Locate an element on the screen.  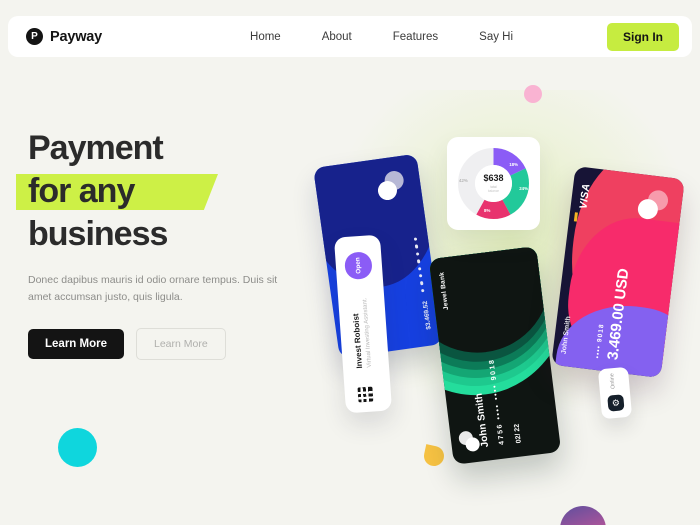
hero-buttons: Learn More Learn More is located at coordinates (178, 344).